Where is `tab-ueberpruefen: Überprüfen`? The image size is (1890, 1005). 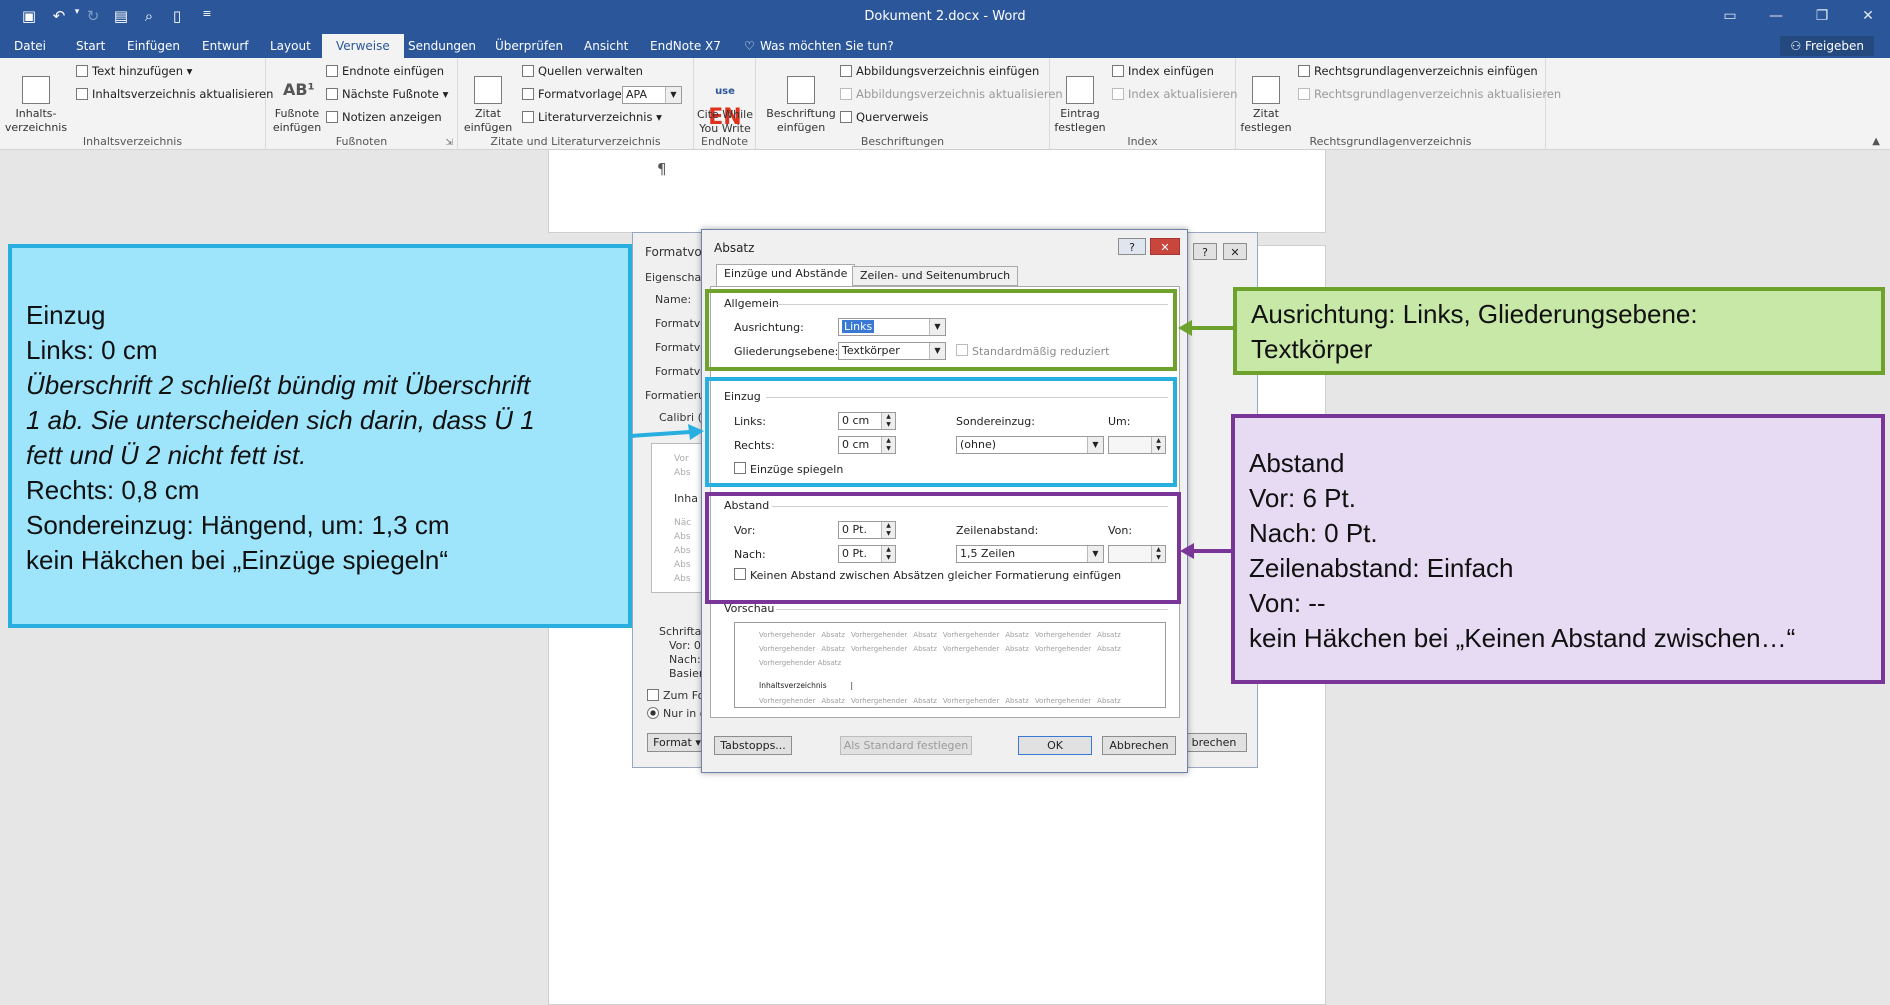
tab-ueberpruefen: Überprüfen is located at coordinates (529, 46).